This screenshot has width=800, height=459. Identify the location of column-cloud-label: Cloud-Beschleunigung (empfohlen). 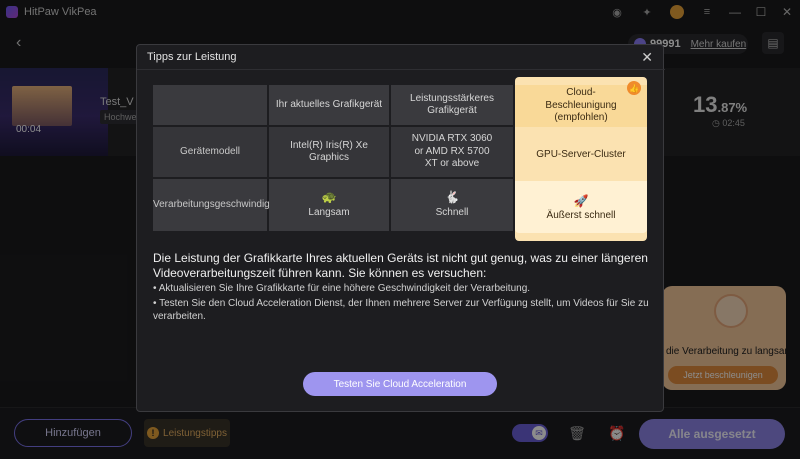
(581, 105).